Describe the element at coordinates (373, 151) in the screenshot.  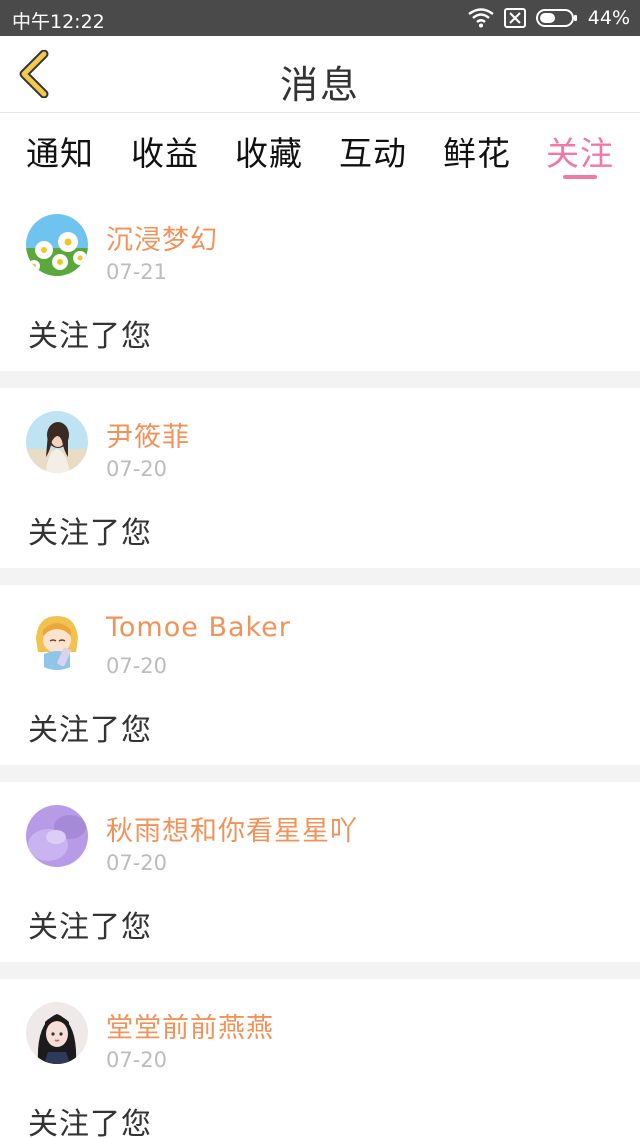
I see `tab-interactions: 互动` at that location.